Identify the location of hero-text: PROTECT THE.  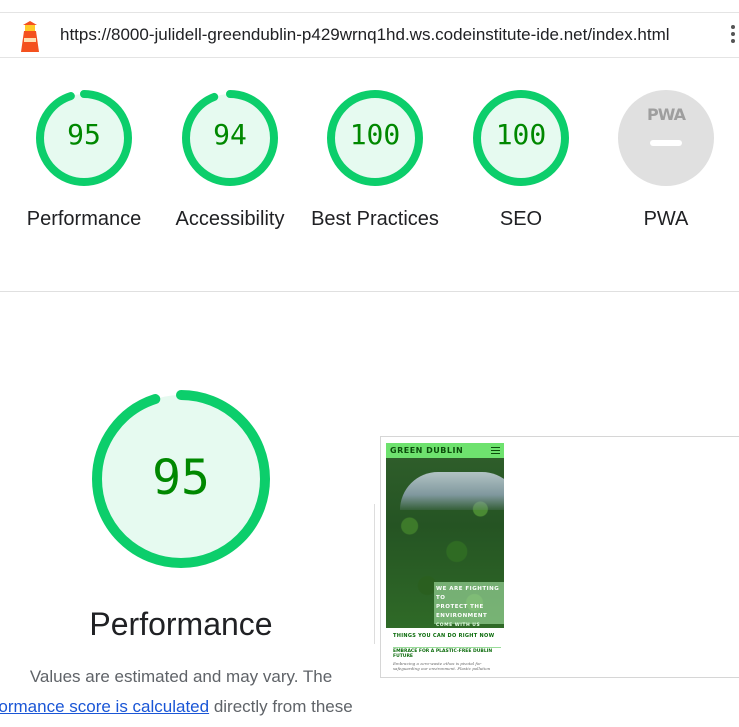
(460, 607).